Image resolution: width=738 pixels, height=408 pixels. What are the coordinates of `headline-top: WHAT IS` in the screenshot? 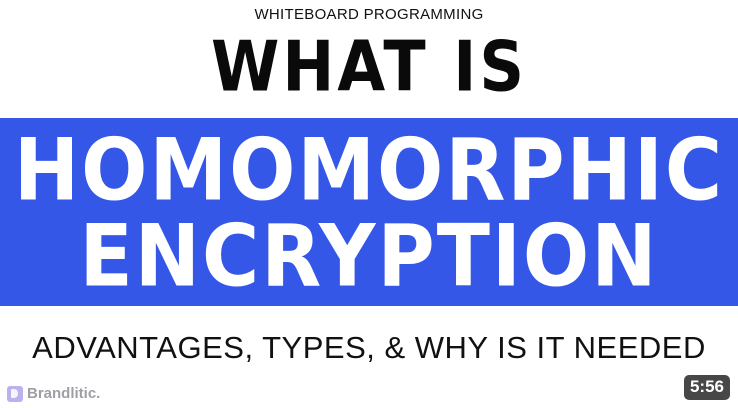 It's located at (369, 66).